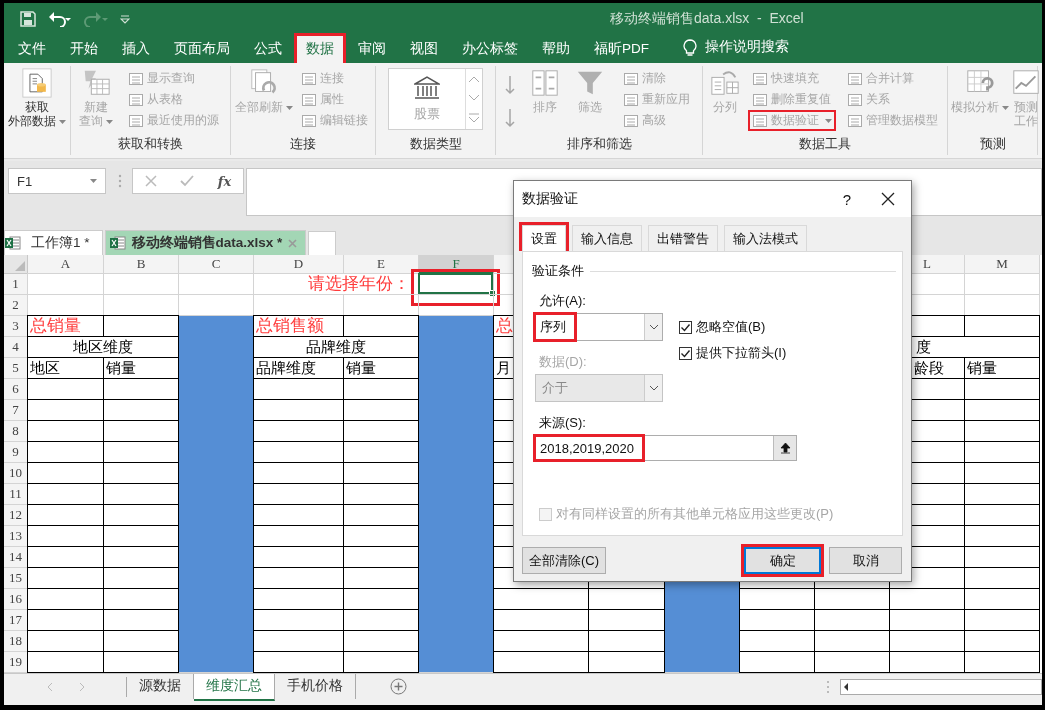 This screenshot has width=1045, height=710. Describe the element at coordinates (103, 347) in the screenshot. I see `group-header: 地区维度` at that location.